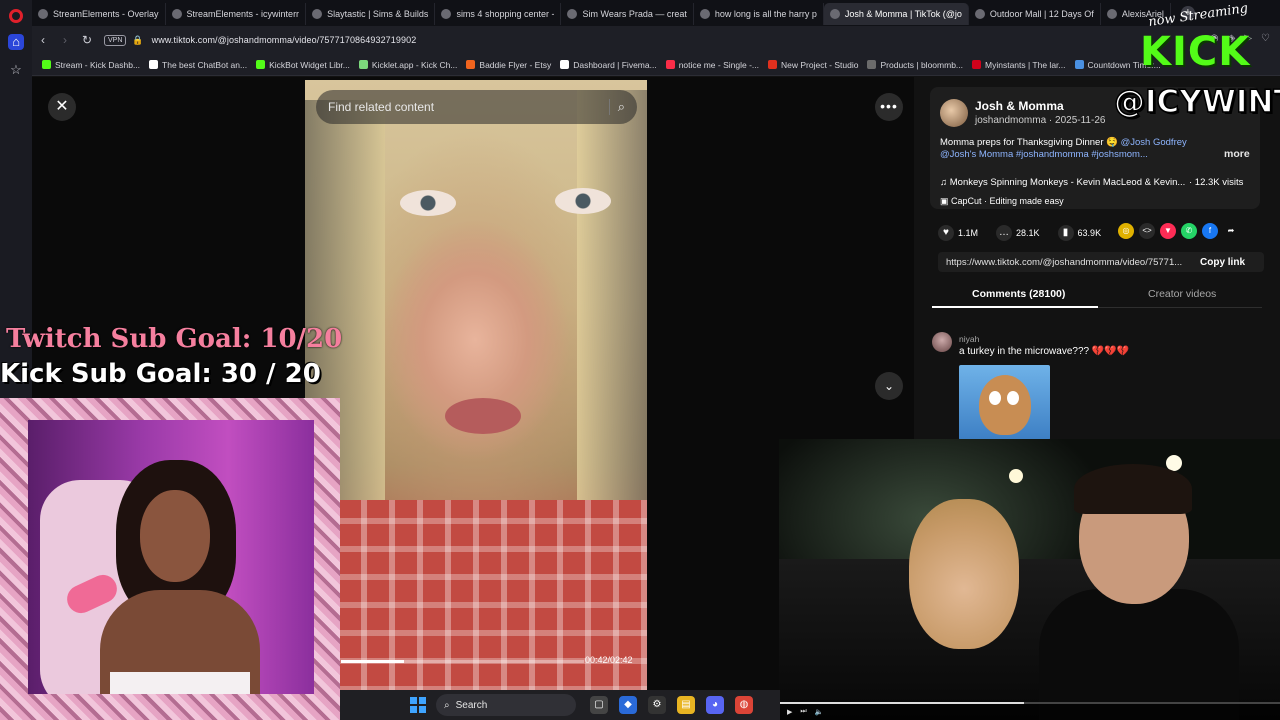 The height and width of the screenshot is (720, 1280). What do you see at coordinates (1029, 712) in the screenshot?
I see `pip-controls: ▶ ⏭ 🔈` at bounding box center [1029, 712].